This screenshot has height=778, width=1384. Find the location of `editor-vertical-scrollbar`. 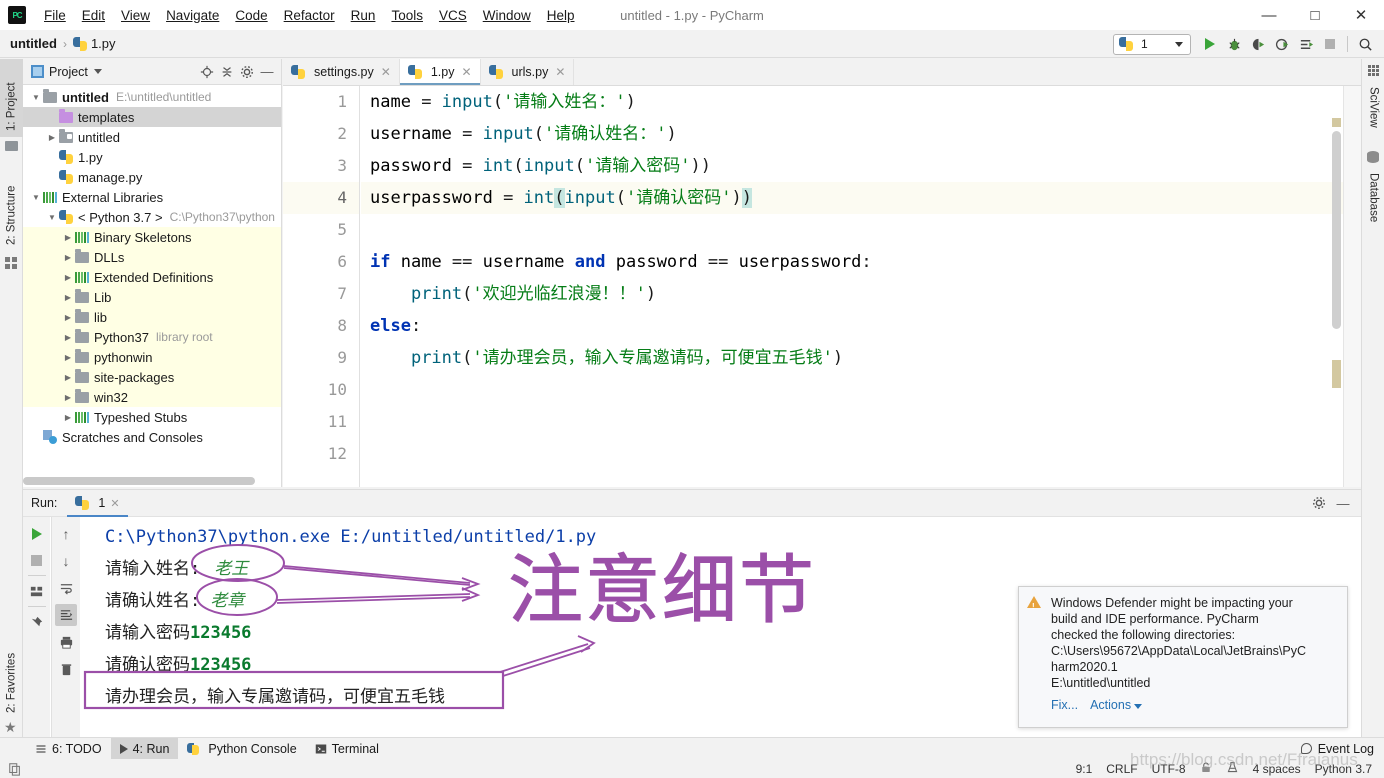

editor-vertical-scrollbar is located at coordinates (1336, 230).